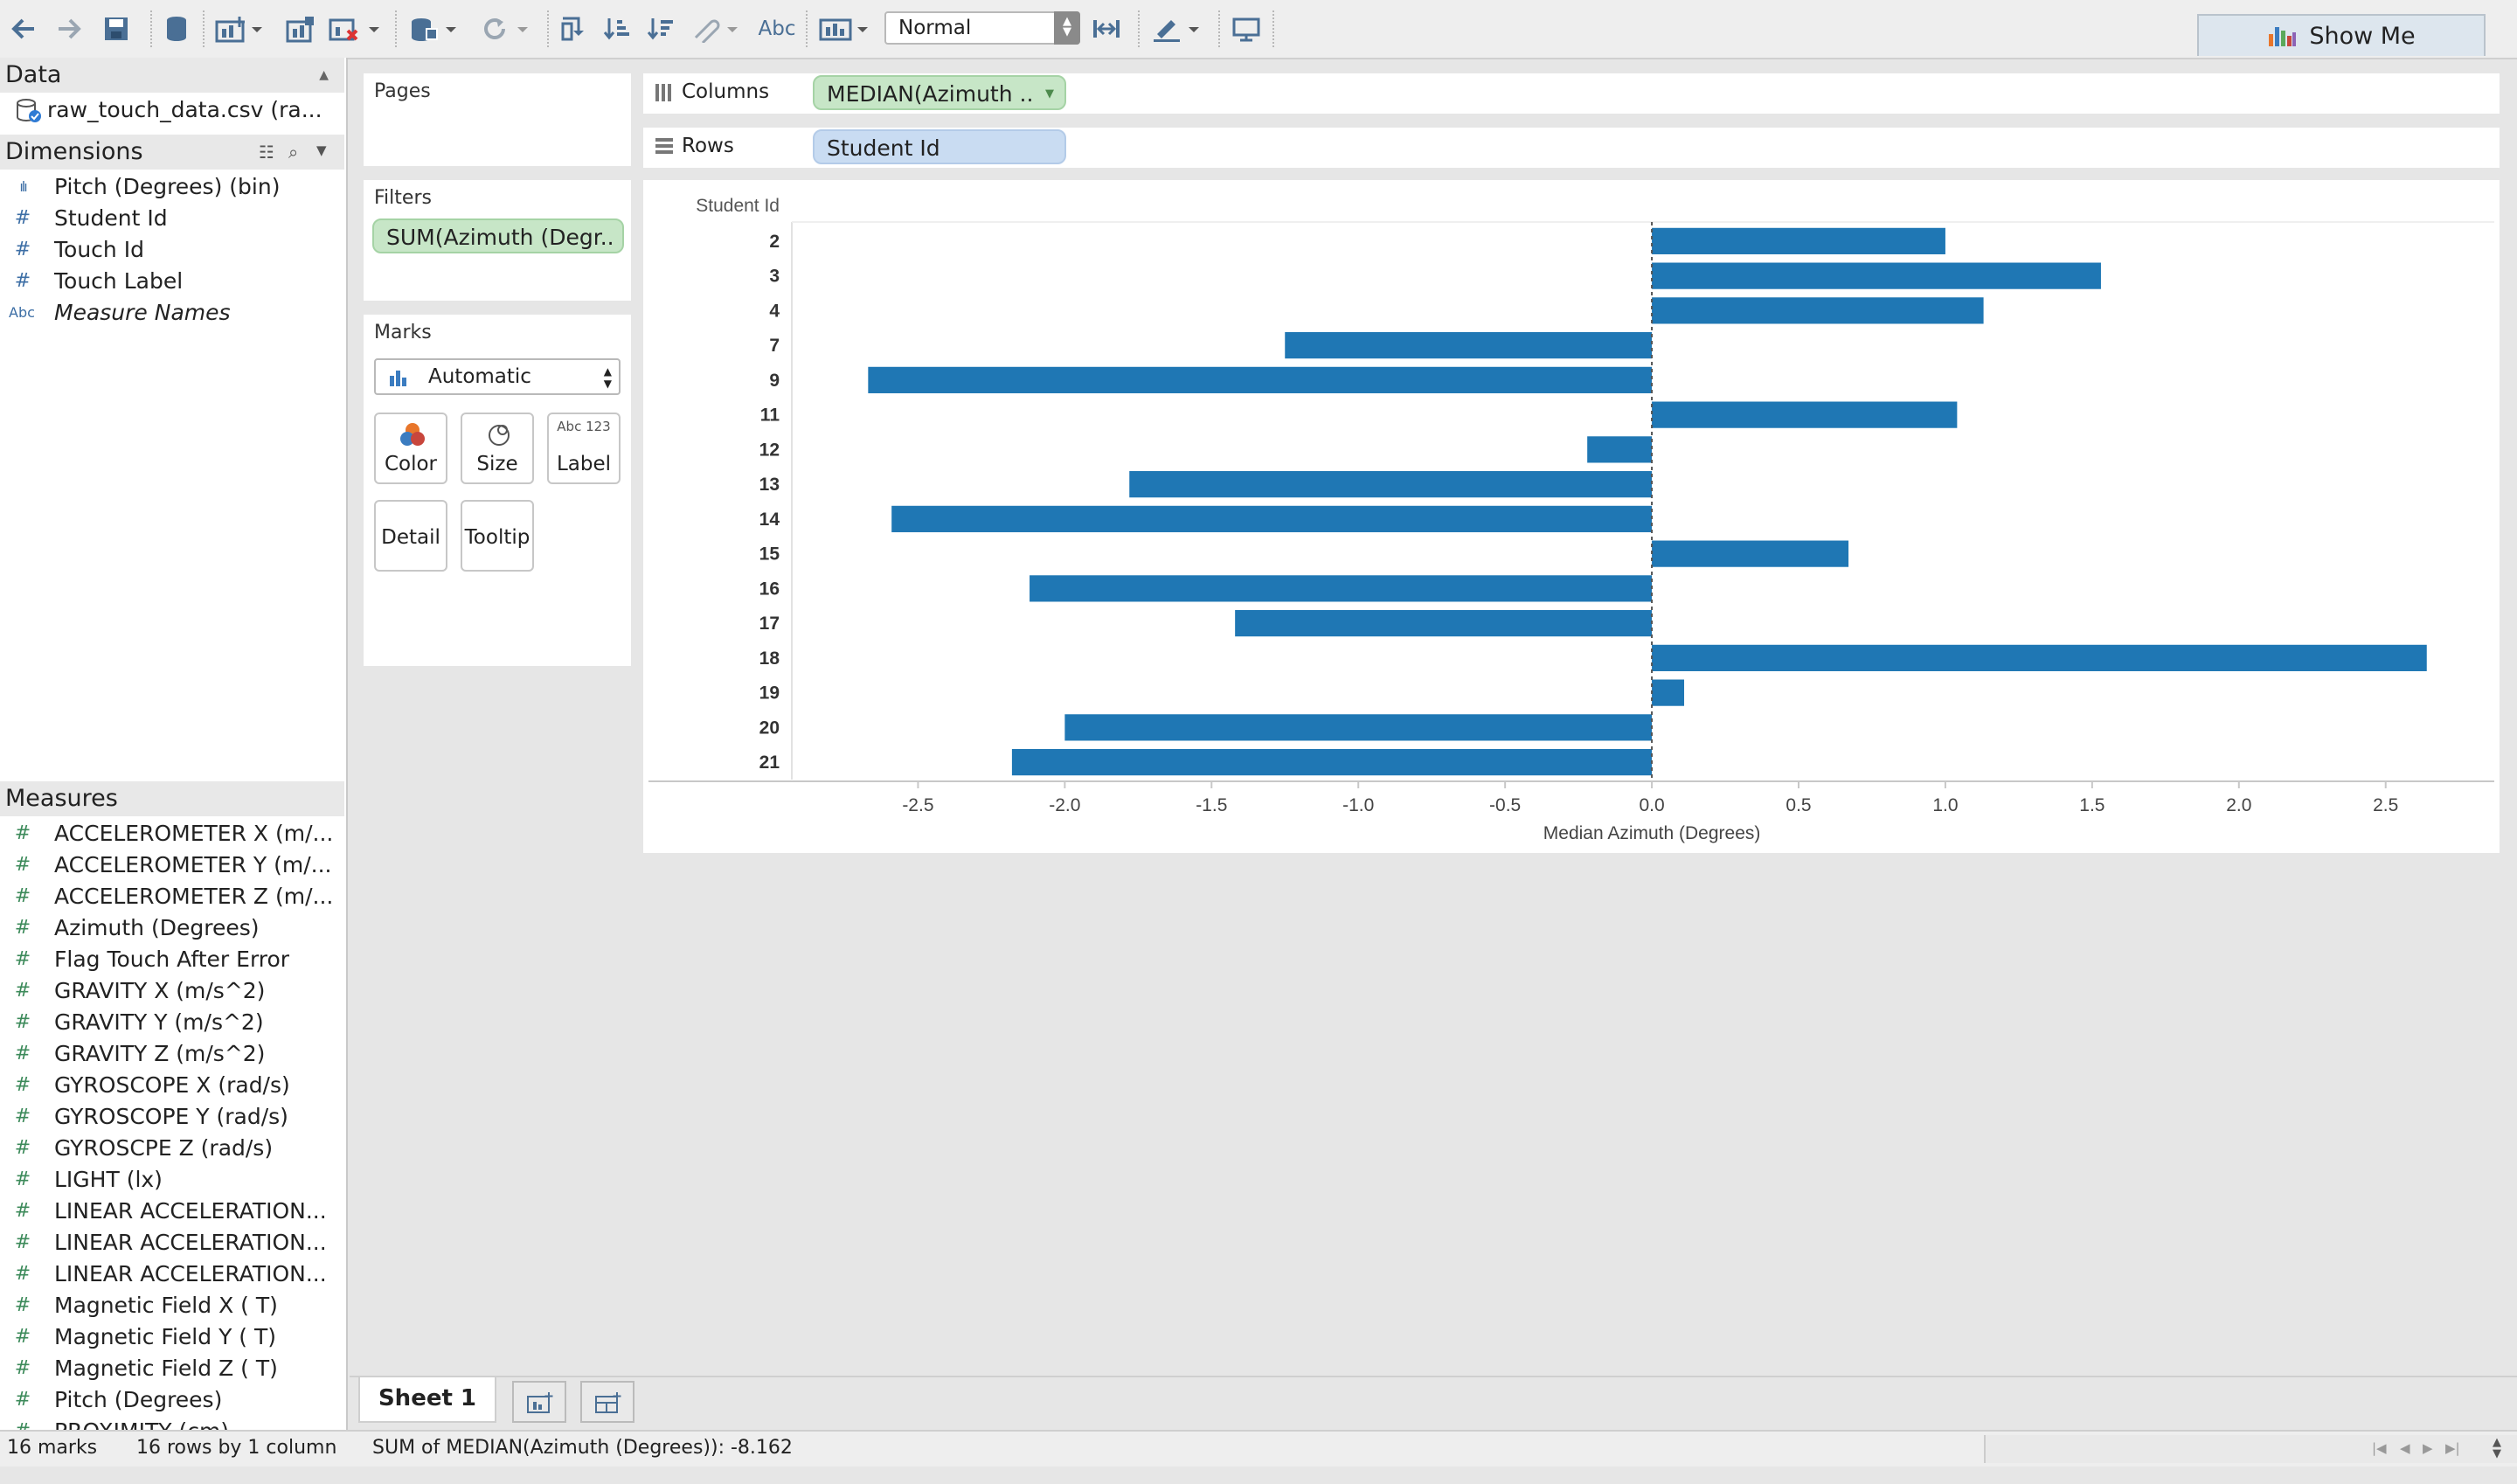 The height and width of the screenshot is (1484, 2517). What do you see at coordinates (172, 1117) in the screenshot?
I see `measure-field: # GYROSCOPE Y (rad/s)` at bounding box center [172, 1117].